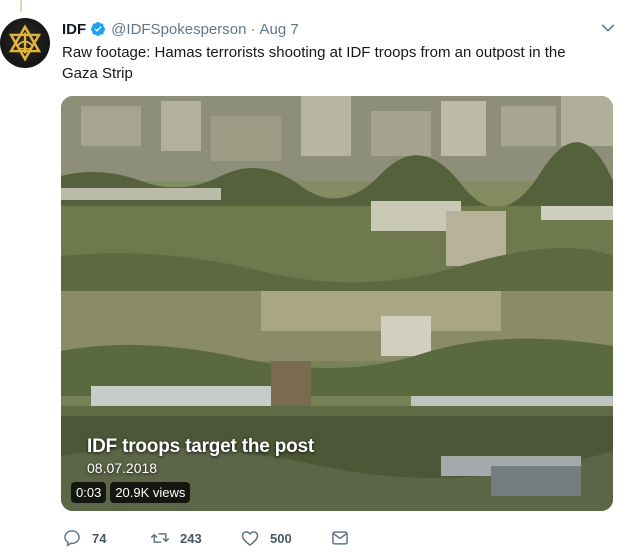 Image resolution: width=636 pixels, height=555 pixels. Describe the element at coordinates (99, 538) in the screenshot. I see `reply-count: 74` at that location.